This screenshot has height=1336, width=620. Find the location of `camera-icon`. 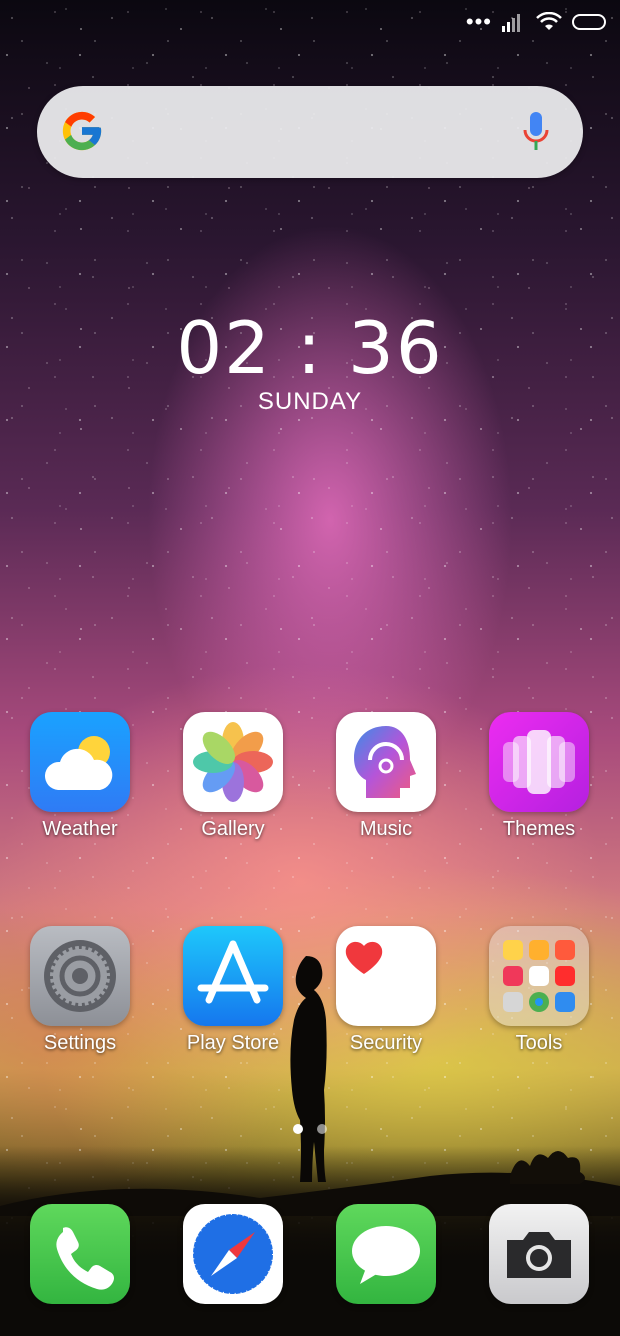

camera-icon is located at coordinates (539, 1254).